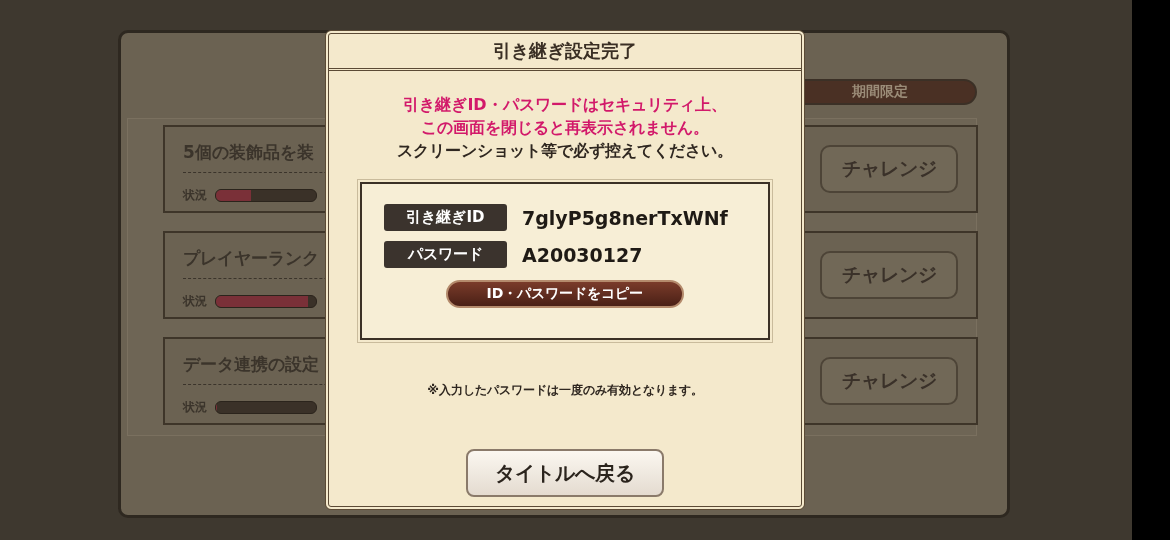  I want to click on back-to-title-button: タイトルへ戻る, so click(565, 473).